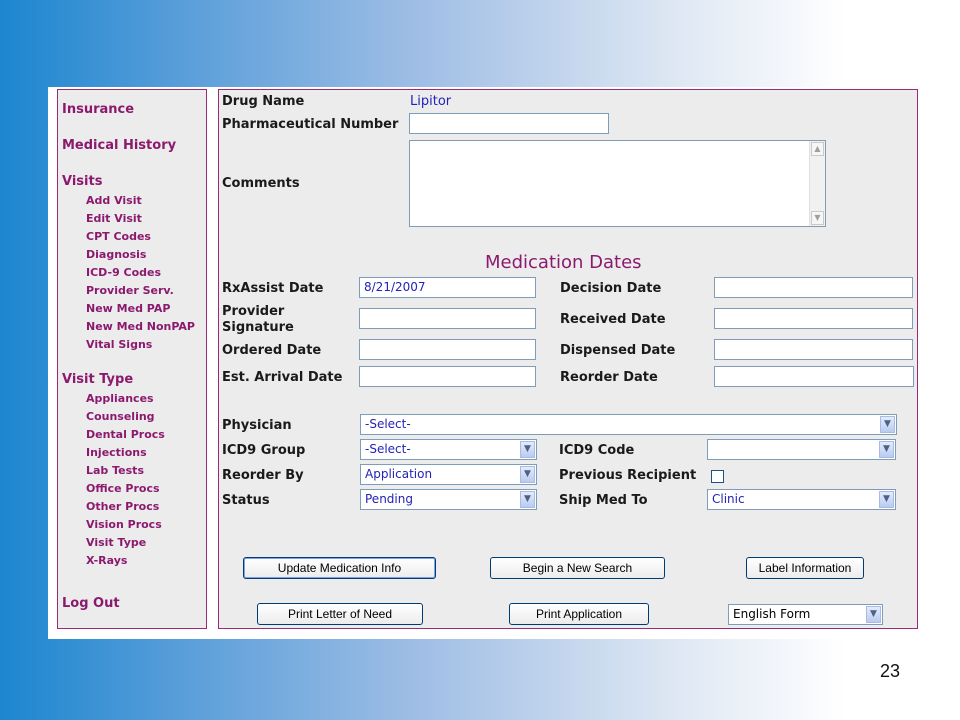 The image size is (960, 720). What do you see at coordinates (817, 183) in the screenshot?
I see `comments-scrollbar: ▲ ▼` at bounding box center [817, 183].